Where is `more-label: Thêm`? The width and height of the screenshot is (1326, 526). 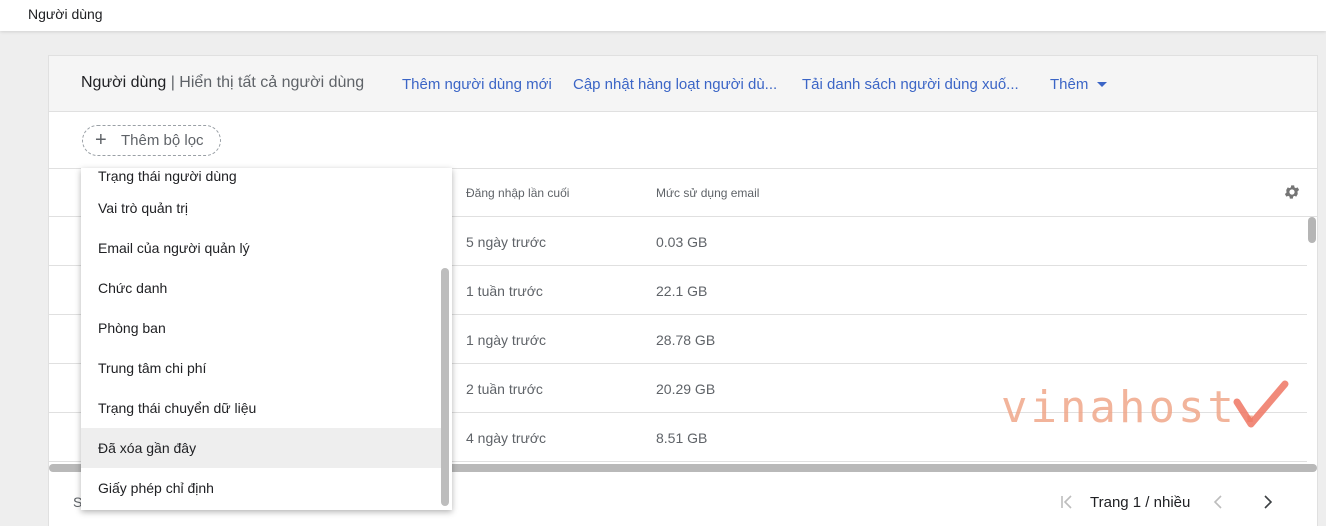 more-label: Thêm is located at coordinates (1069, 84).